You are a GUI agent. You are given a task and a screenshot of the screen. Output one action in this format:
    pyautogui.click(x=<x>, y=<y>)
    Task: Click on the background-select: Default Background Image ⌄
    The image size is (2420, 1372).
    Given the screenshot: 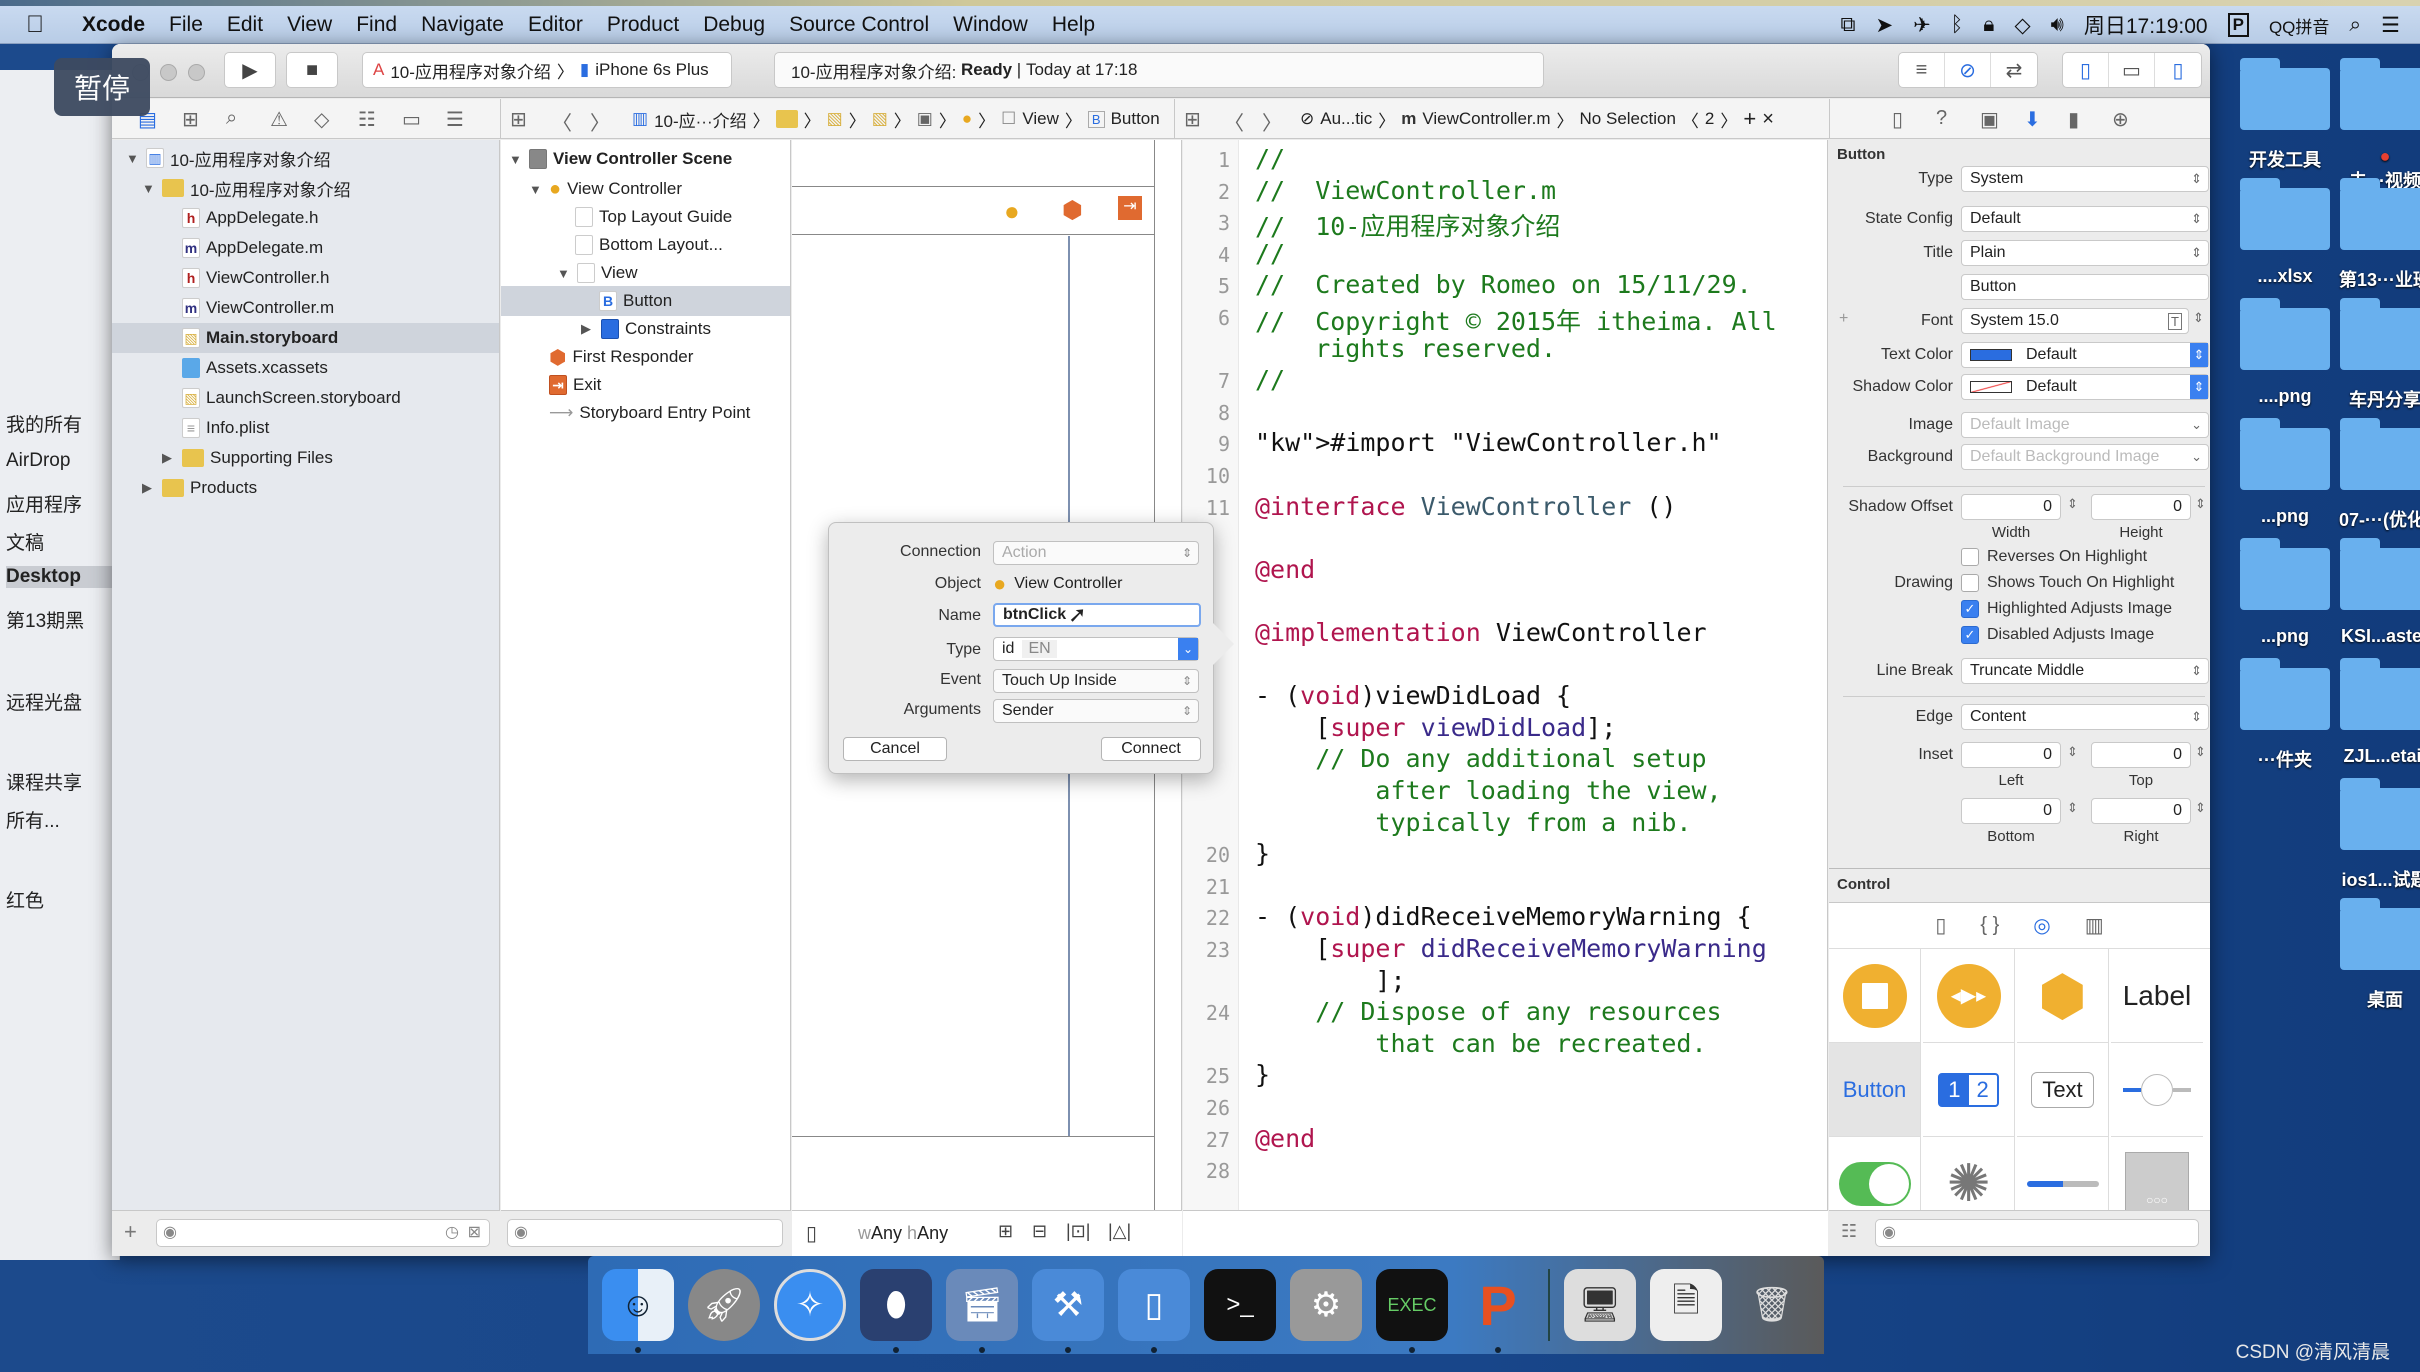 What is the action you would take?
    pyautogui.click(x=2085, y=457)
    